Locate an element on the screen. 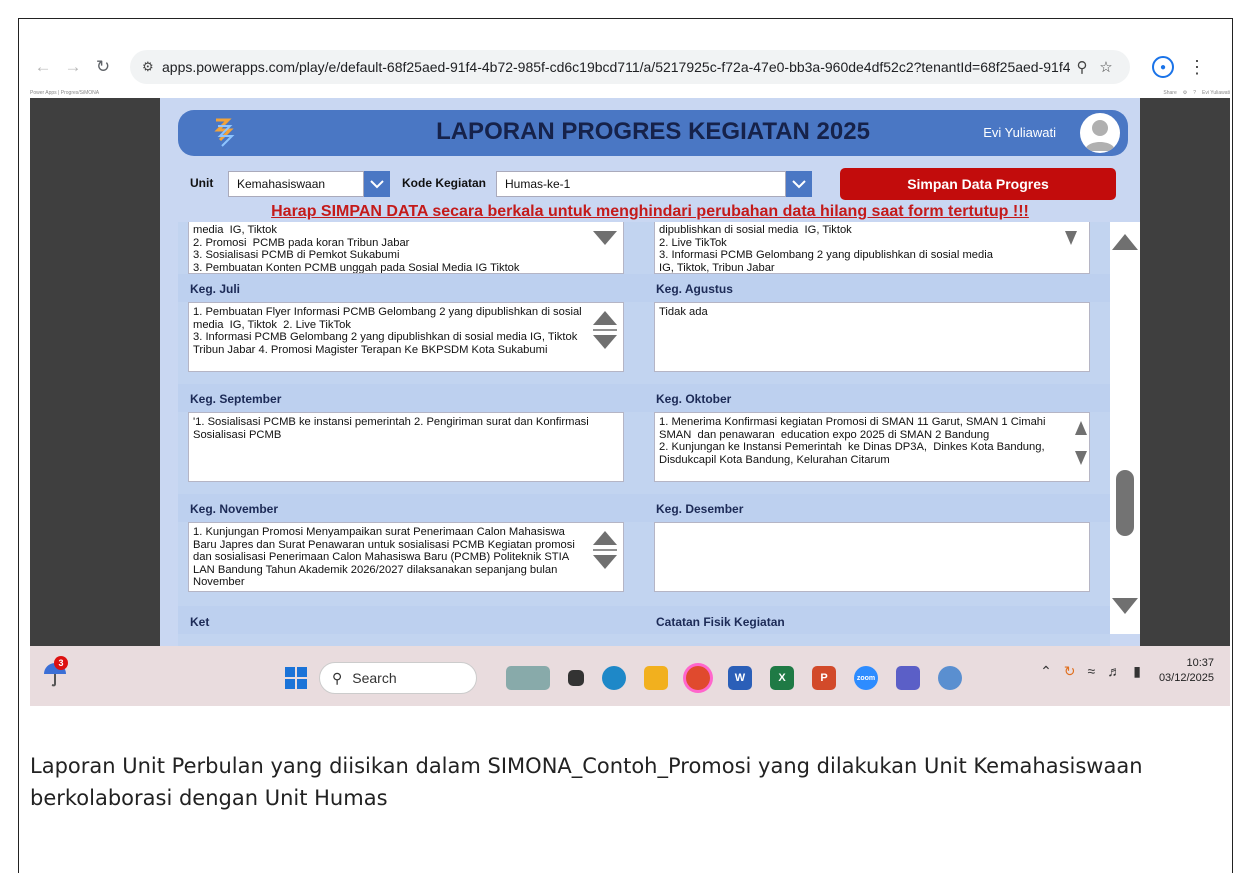 This screenshot has height=873, width=1251. profile-icon: ● is located at coordinates (1163, 67).